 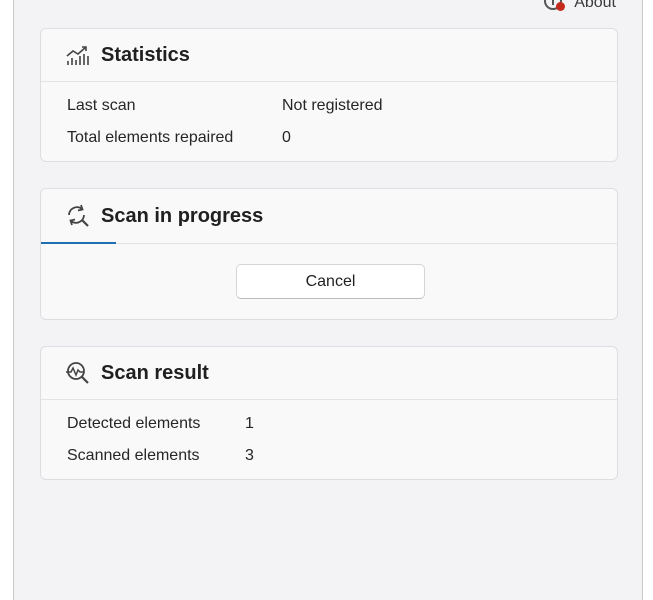 What do you see at coordinates (101, 105) in the screenshot?
I see `stat-label: Last scan` at bounding box center [101, 105].